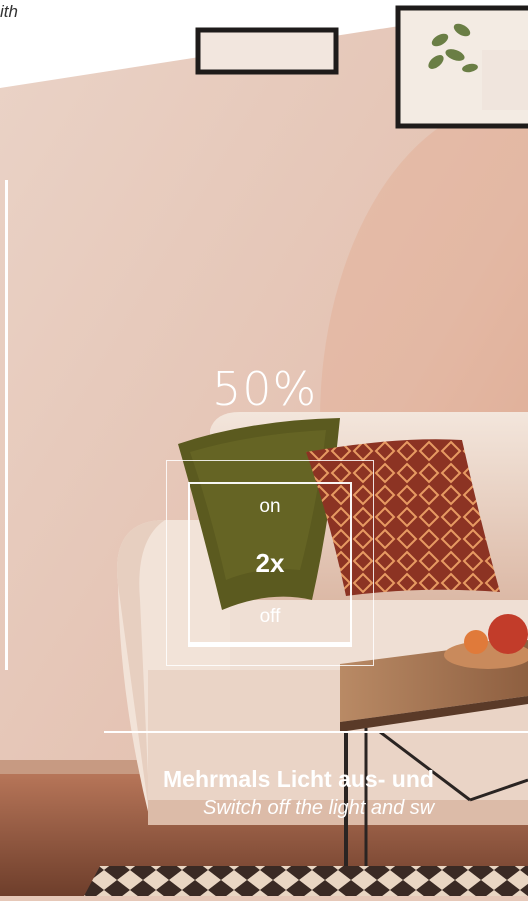 This screenshot has height=901, width=528. I want to click on caption-german: Mehrmals Licht aus- und, so click(298, 779).